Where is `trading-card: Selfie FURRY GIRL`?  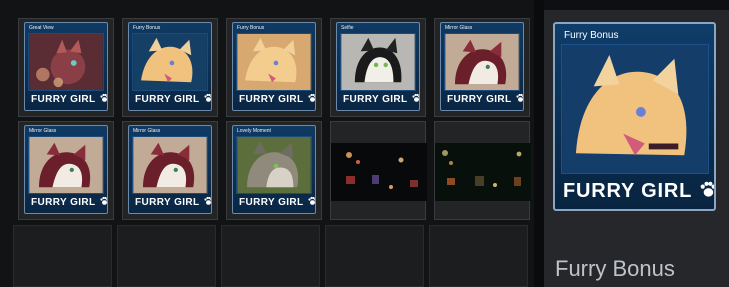
trading-card: Selfie FURRY GIRL is located at coordinates (378, 66).